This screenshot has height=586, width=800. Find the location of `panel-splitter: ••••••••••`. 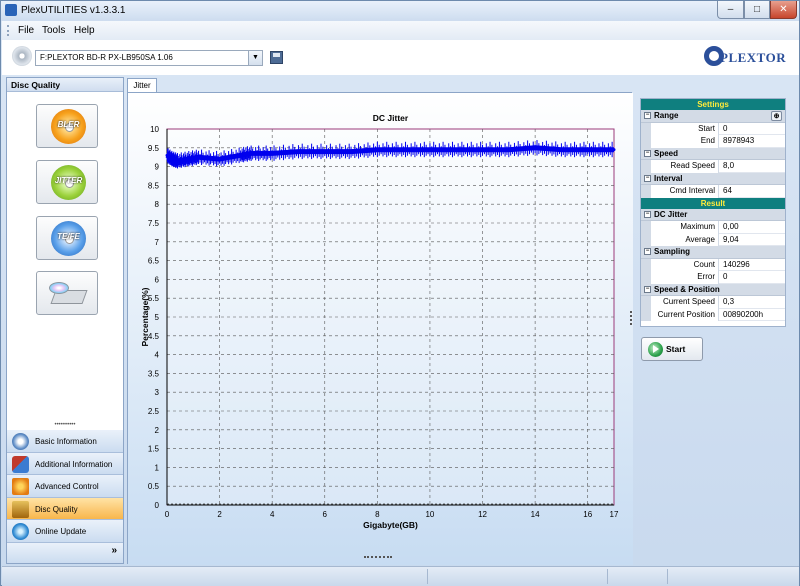

panel-splitter: •••••••••• is located at coordinates (65, 425).